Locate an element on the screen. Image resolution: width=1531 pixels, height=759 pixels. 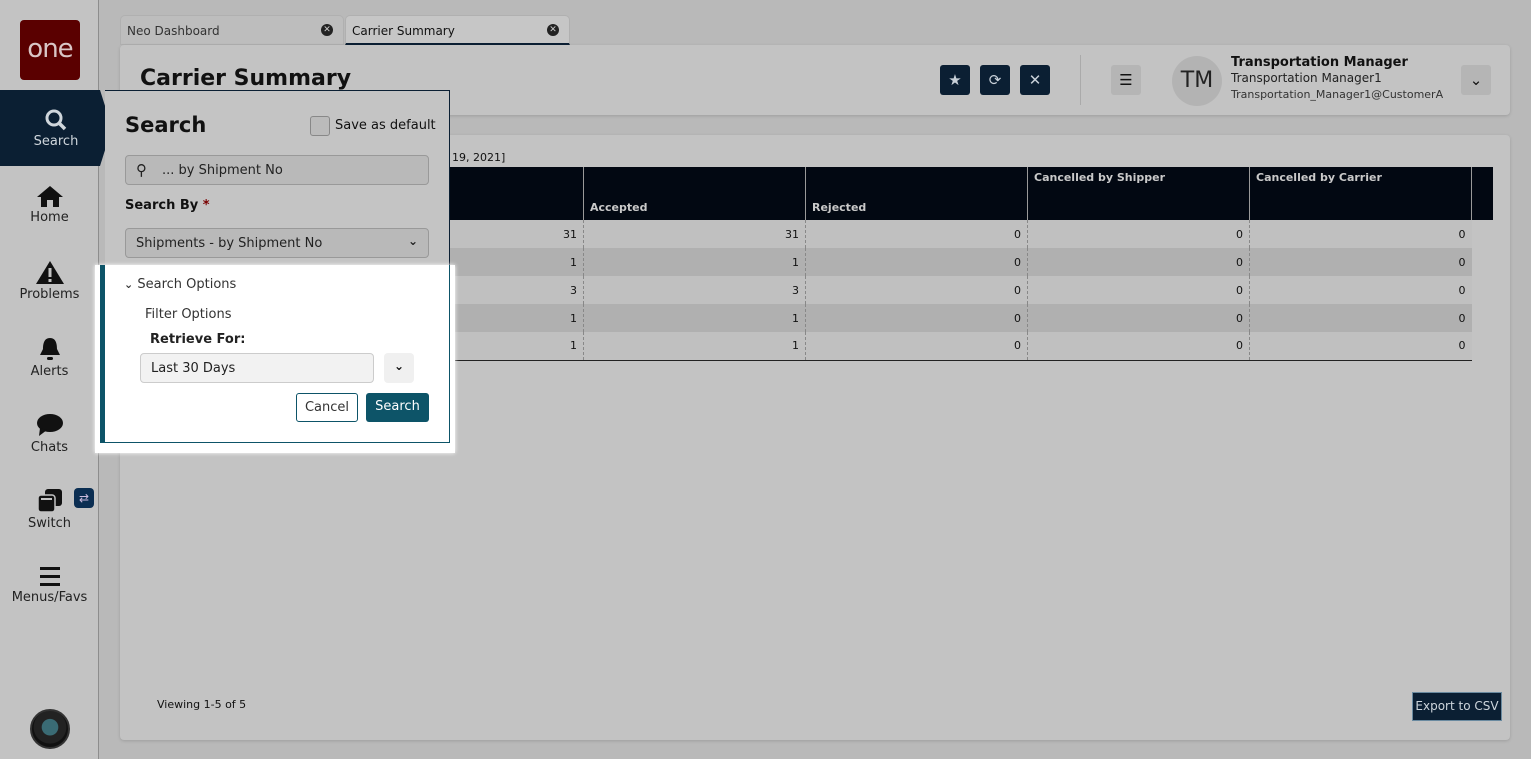
column-header: Accepted is located at coordinates (694, 193).